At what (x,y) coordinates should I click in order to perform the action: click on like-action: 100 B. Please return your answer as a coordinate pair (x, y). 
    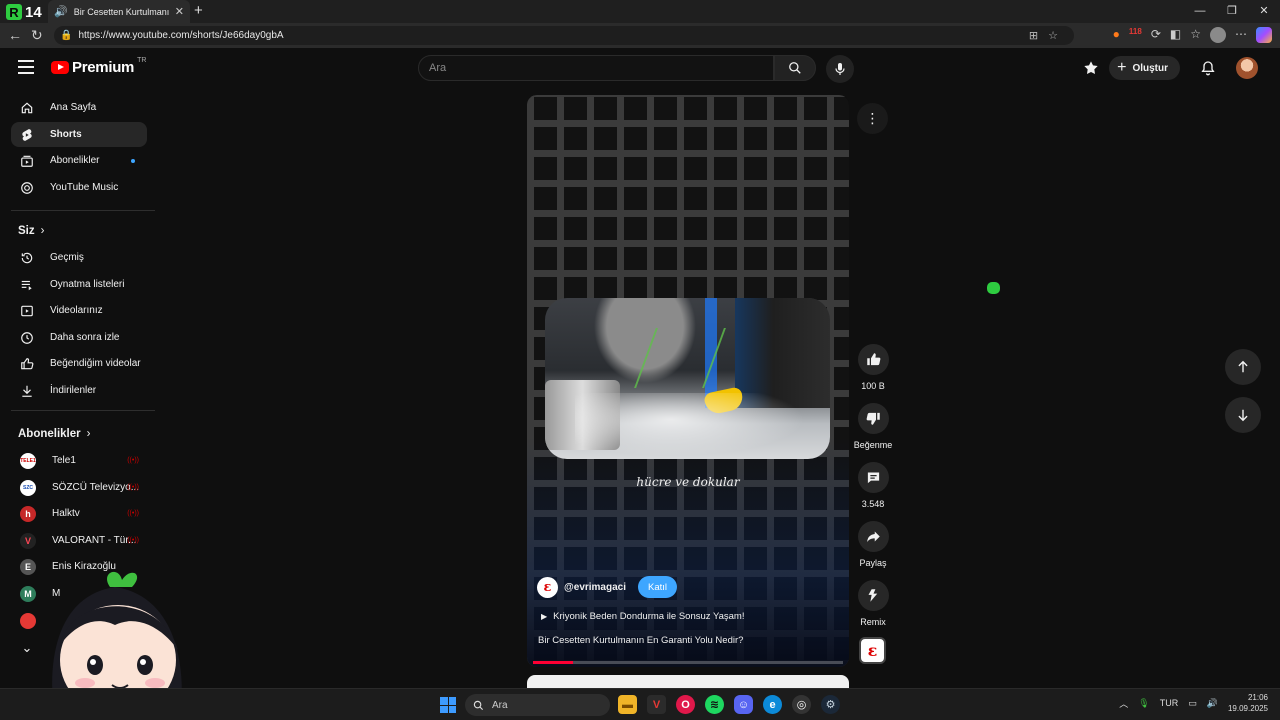
    Looking at the image, I should click on (873, 367).